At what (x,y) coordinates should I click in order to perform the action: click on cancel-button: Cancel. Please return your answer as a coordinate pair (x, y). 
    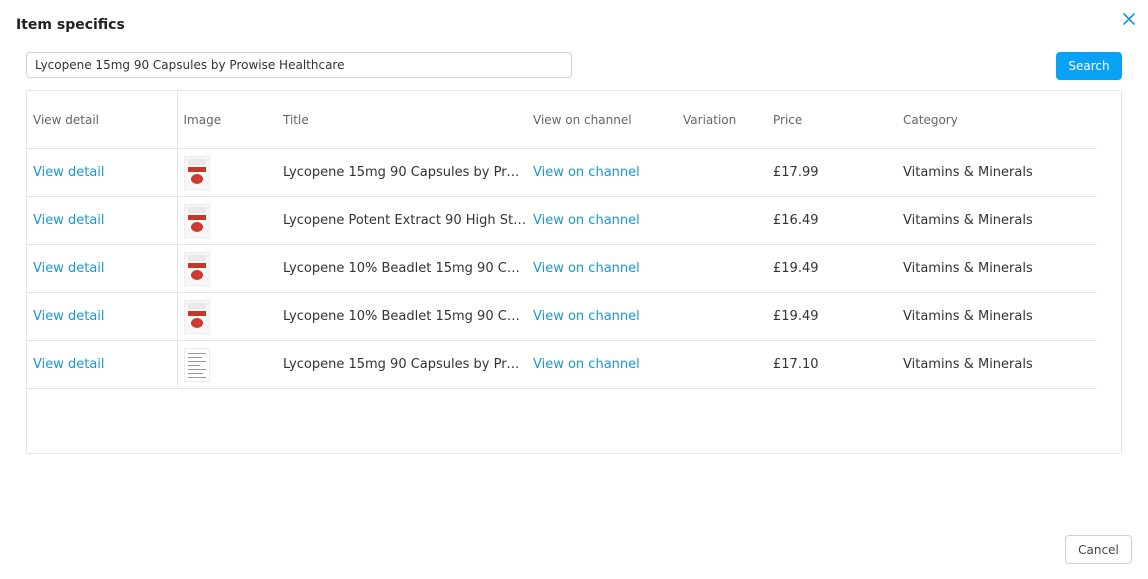
    Looking at the image, I should click on (1098, 549).